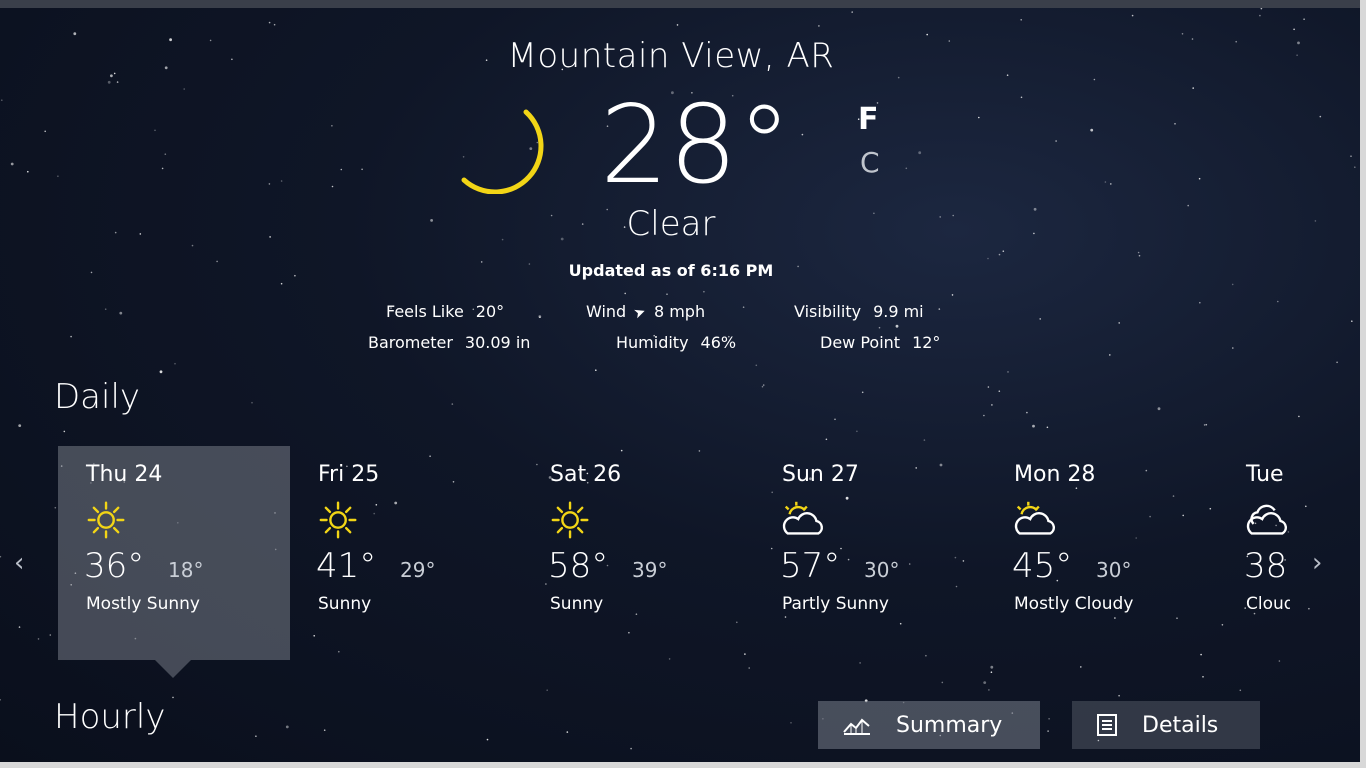 This screenshot has height=768, width=1366. What do you see at coordinates (578, 566) in the screenshot?
I see `day-high-temp: 58°` at bounding box center [578, 566].